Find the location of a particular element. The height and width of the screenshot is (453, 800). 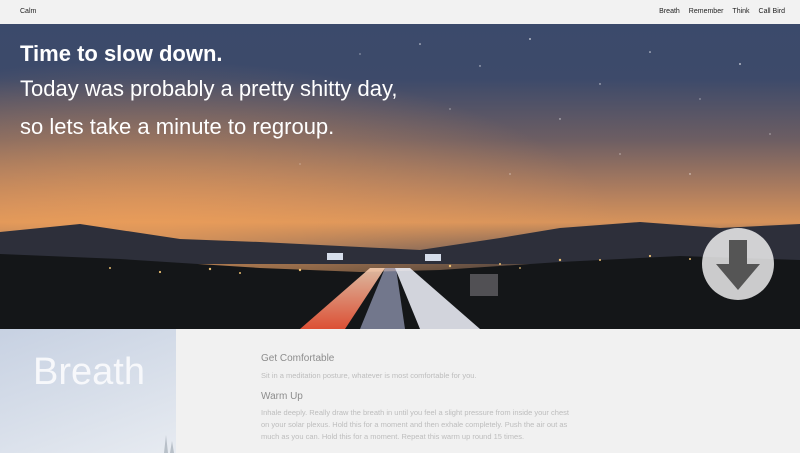

section-heading-warm-up: Warm Up is located at coordinates (282, 396).